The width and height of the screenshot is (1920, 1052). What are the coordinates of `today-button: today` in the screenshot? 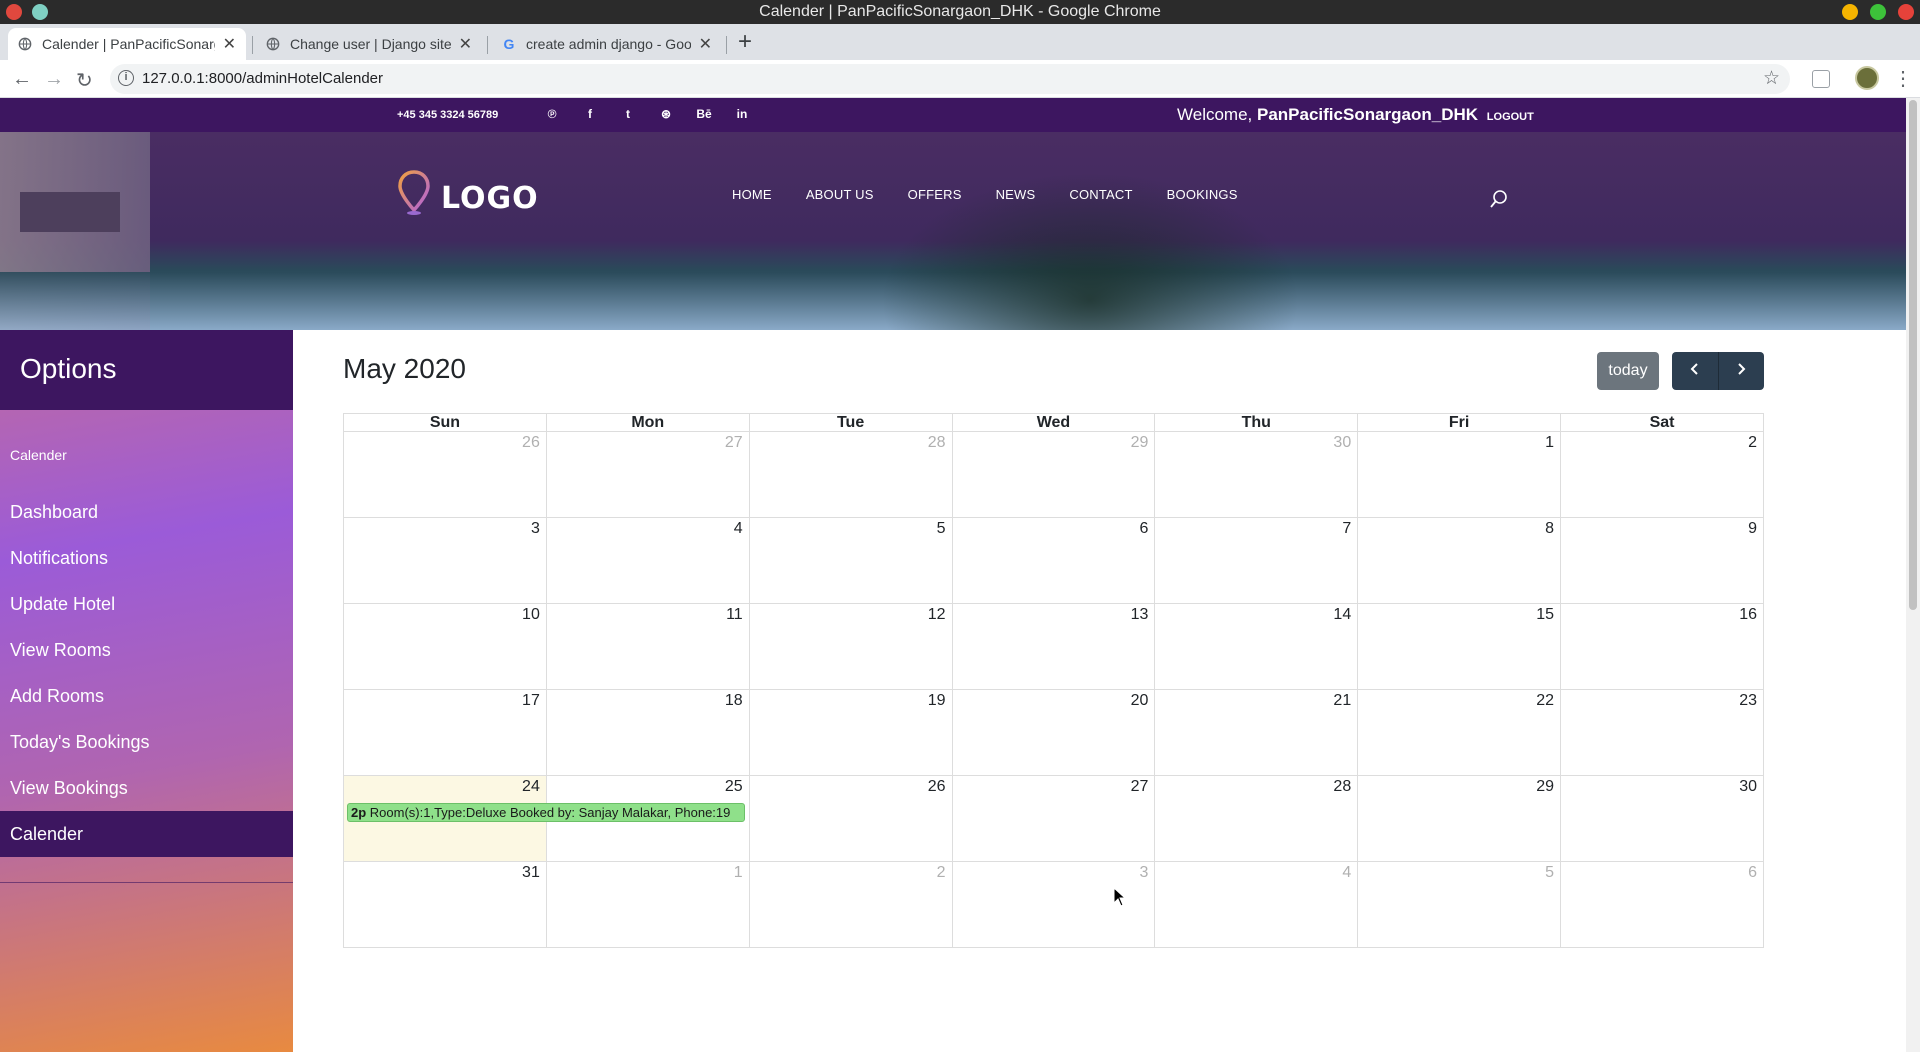 It's located at (1628, 371).